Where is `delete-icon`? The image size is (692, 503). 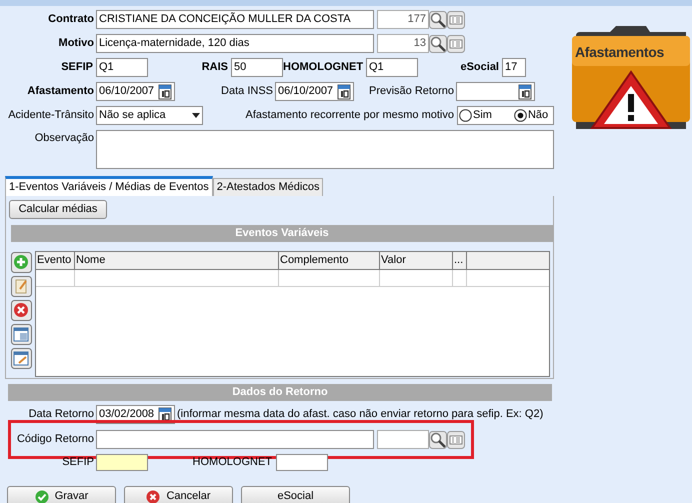
delete-icon is located at coordinates (21, 310).